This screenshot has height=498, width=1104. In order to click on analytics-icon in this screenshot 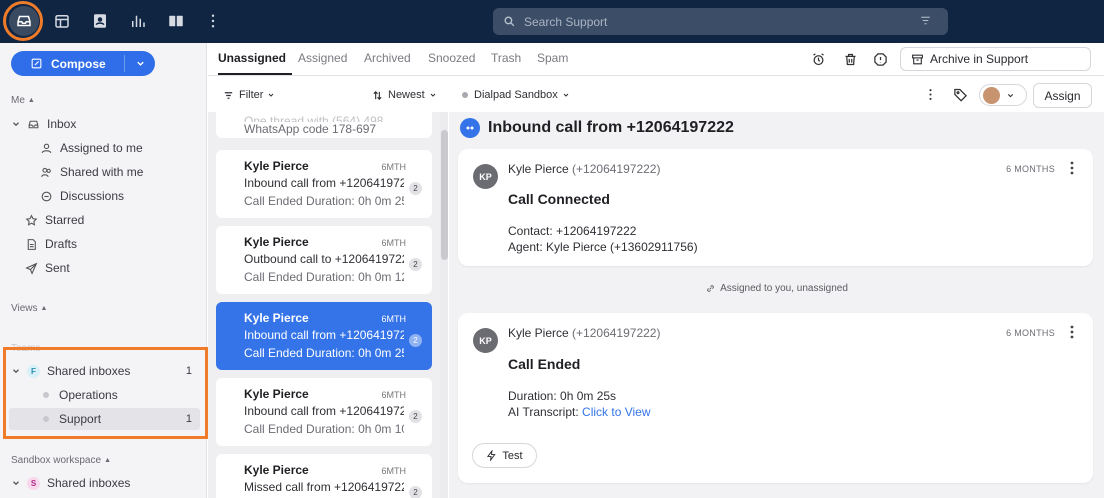, I will do `click(138, 21)`.